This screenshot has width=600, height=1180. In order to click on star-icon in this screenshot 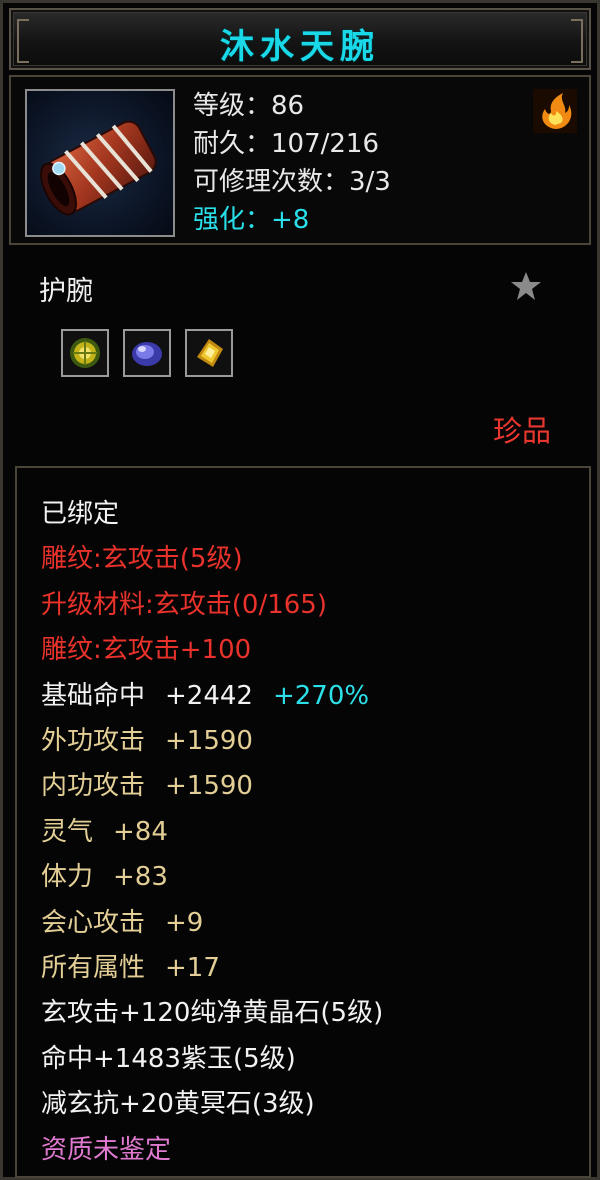, I will do `click(526, 286)`.